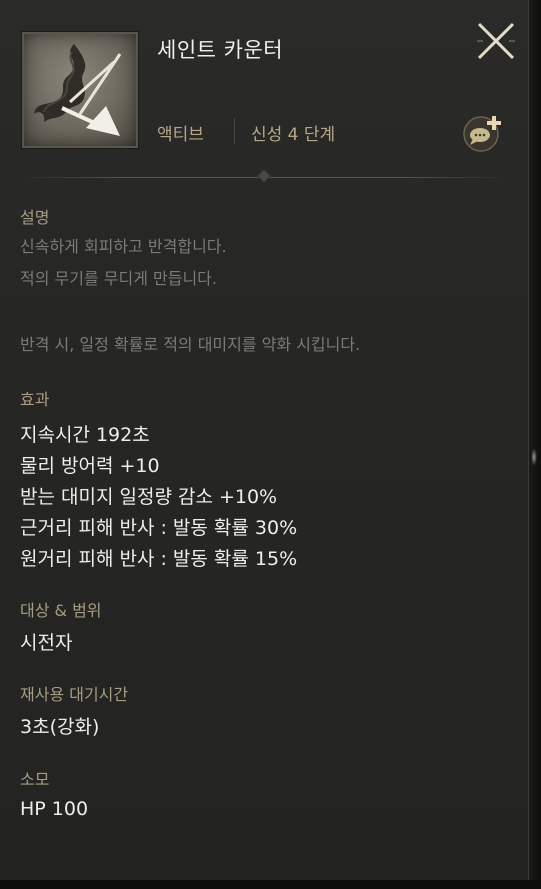 The image size is (541, 889). I want to click on description-line: 신속하게 회피하고 반격합니다., so click(123, 246).